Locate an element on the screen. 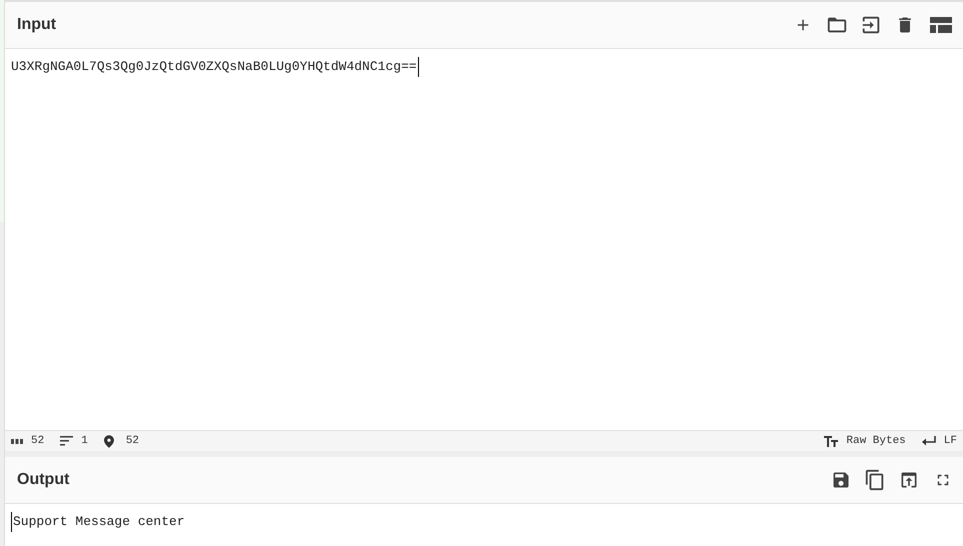 The image size is (963, 546). return-arrow-icon is located at coordinates (929, 441).